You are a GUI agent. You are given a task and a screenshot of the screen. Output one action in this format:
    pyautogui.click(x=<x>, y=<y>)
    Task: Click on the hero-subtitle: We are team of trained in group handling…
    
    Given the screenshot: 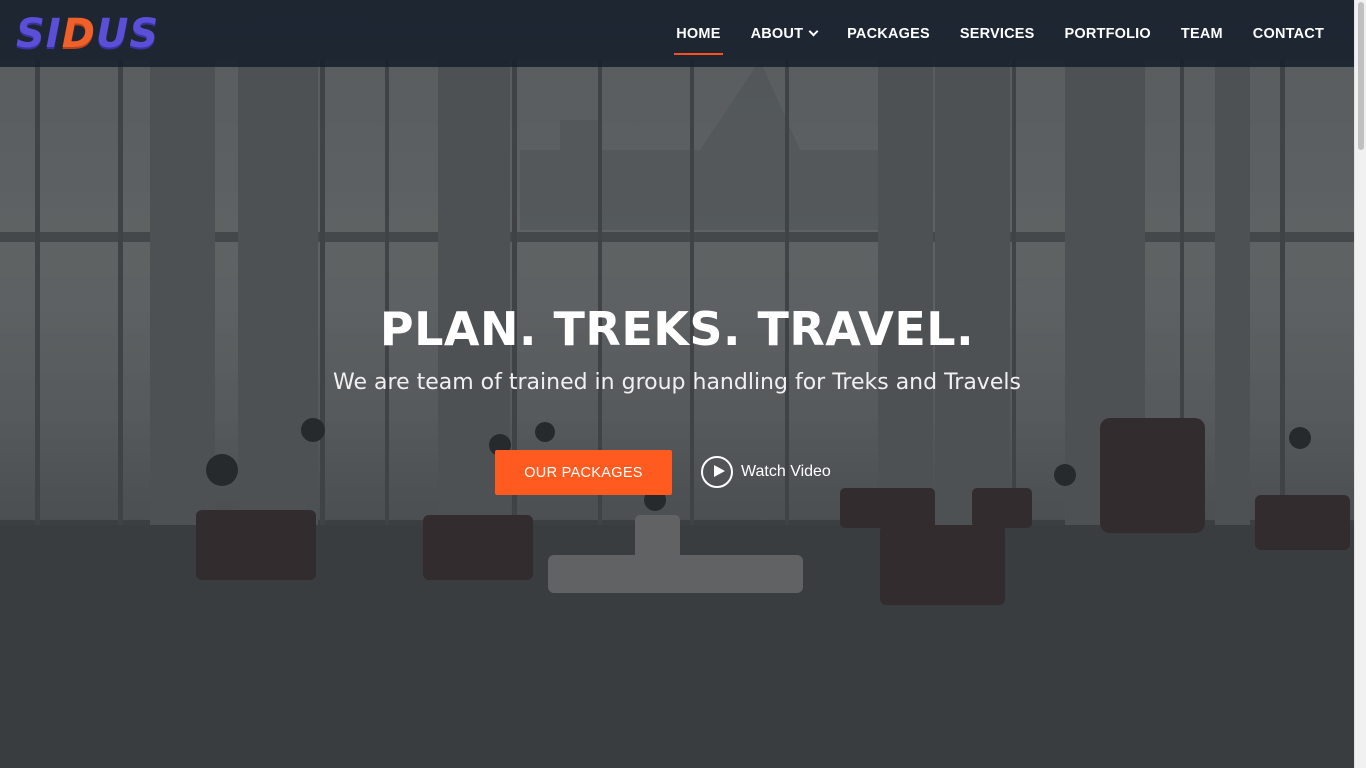 What is the action you would take?
    pyautogui.click(x=677, y=382)
    